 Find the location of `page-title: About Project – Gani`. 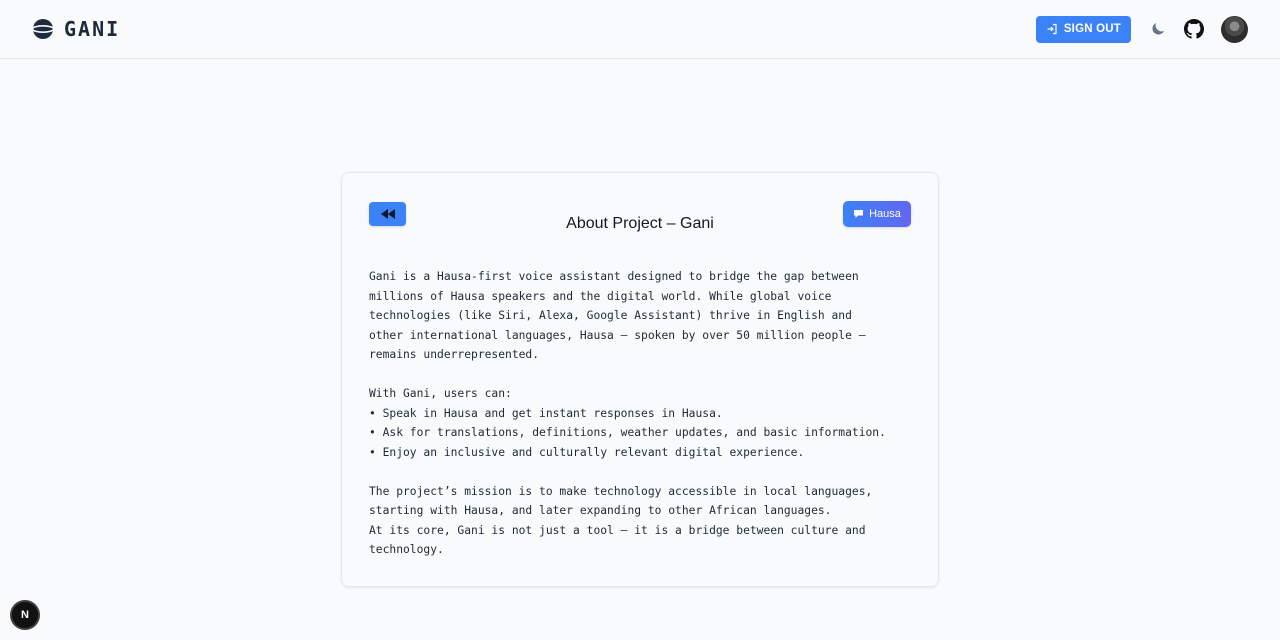

page-title: About Project – Gani is located at coordinates (640, 223).